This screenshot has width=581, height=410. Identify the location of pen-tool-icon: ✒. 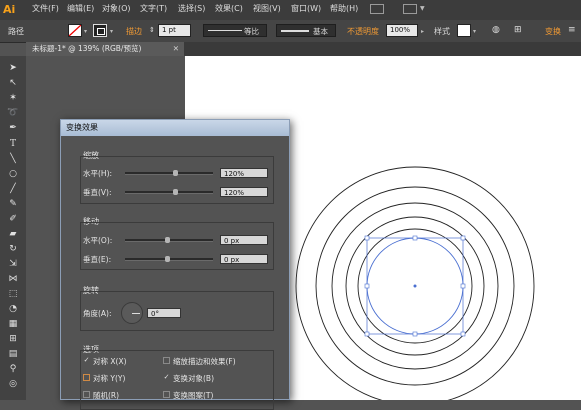
(13, 128).